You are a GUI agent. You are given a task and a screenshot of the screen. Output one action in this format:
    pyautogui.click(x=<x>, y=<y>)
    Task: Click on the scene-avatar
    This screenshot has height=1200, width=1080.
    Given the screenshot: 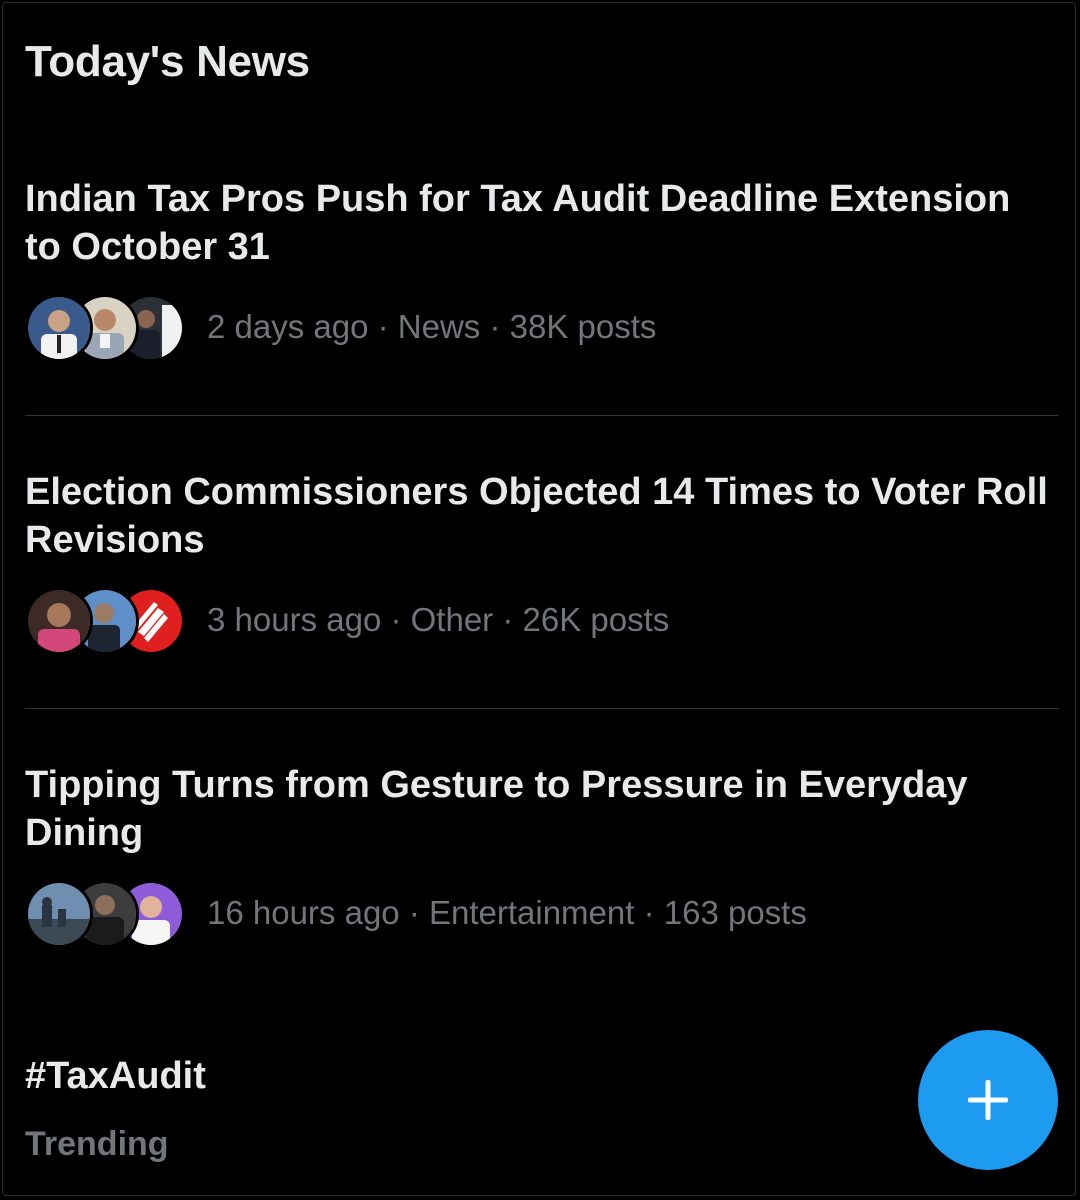 What is the action you would take?
    pyautogui.click(x=59, y=914)
    